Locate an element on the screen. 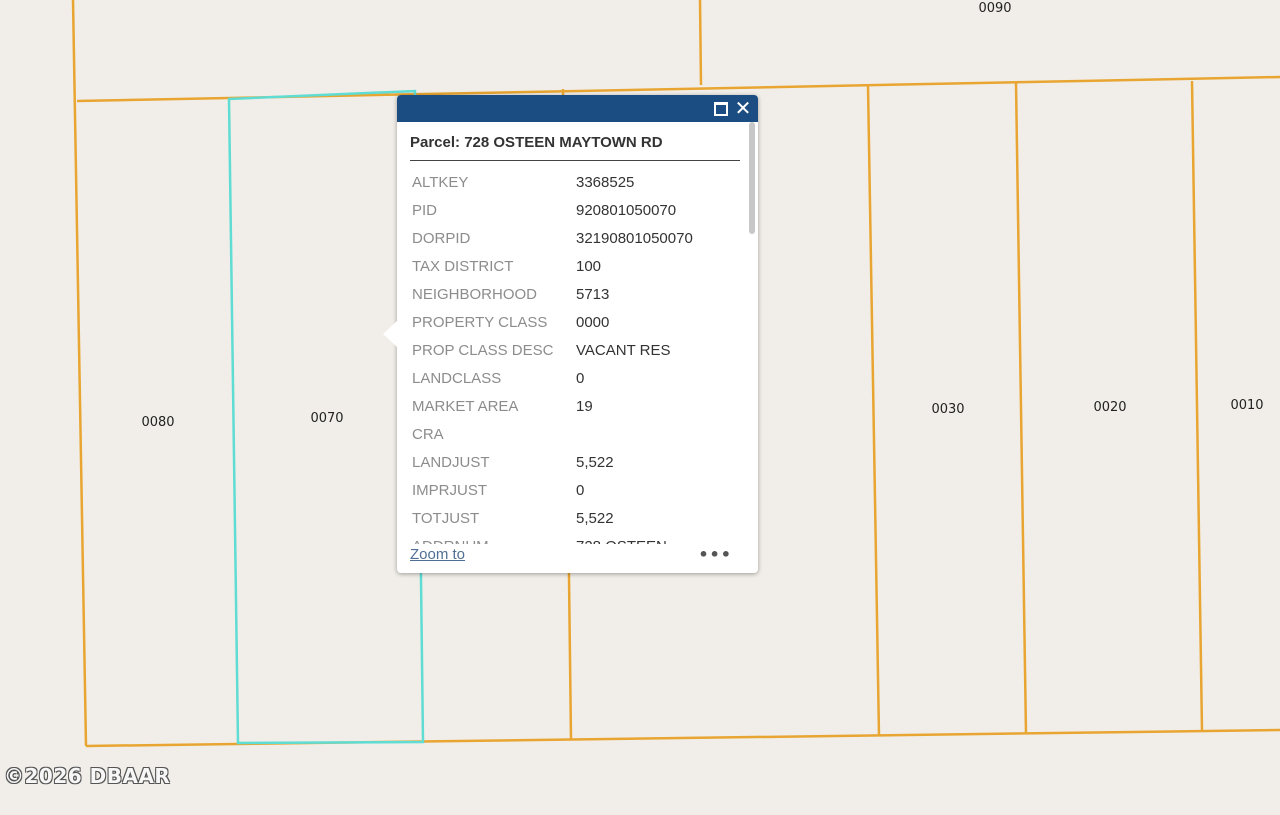 The width and height of the screenshot is (1280, 815). attribute-value: 0000 is located at coordinates (593, 322).